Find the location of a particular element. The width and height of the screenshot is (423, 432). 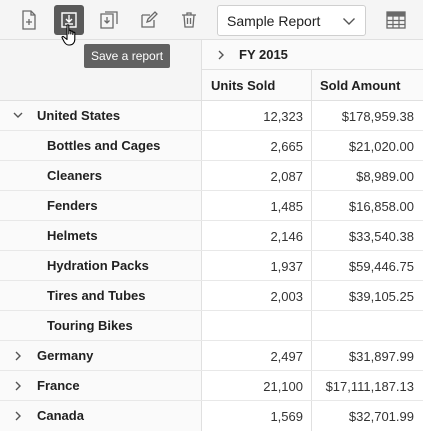

row-label: Bottles and Cages is located at coordinates (104, 145).